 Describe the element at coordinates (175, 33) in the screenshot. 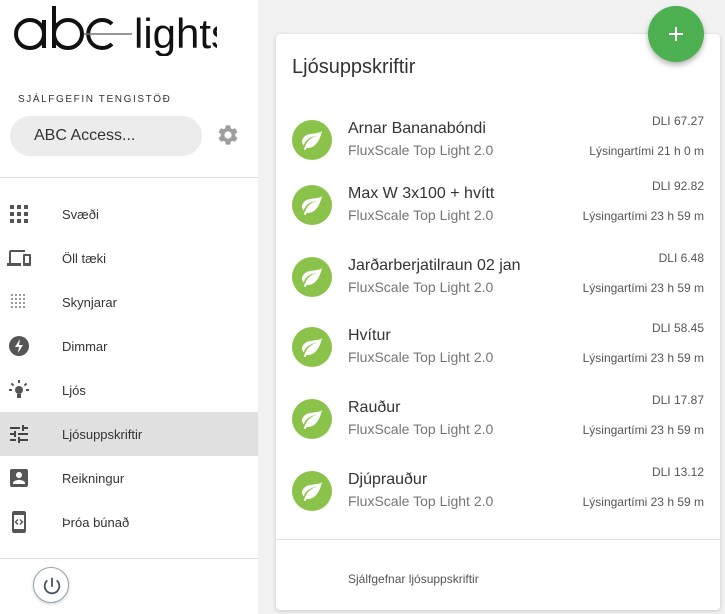

I see `svg-text: lights` at that location.